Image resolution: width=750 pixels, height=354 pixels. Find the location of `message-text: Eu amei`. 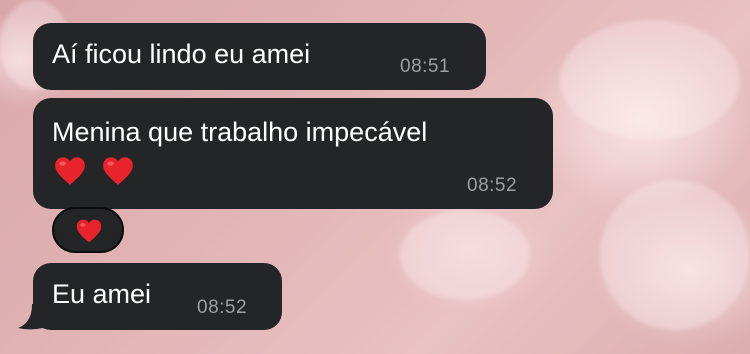

message-text: Eu amei is located at coordinates (102, 294).